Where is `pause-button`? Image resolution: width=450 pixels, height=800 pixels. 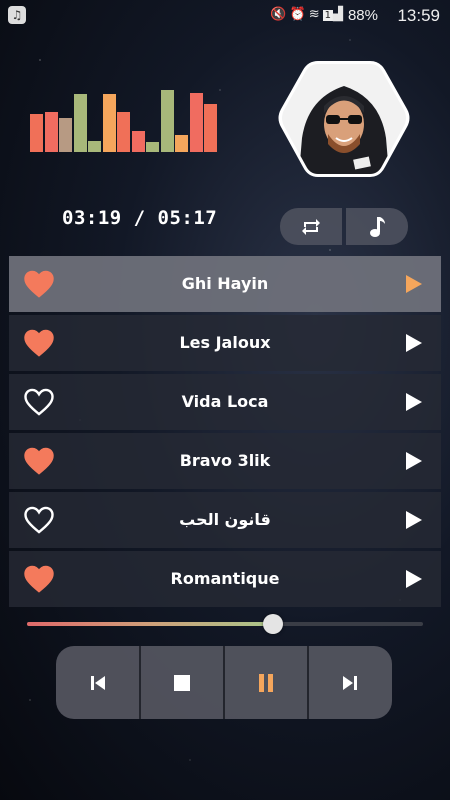
pause-button is located at coordinates (266, 682).